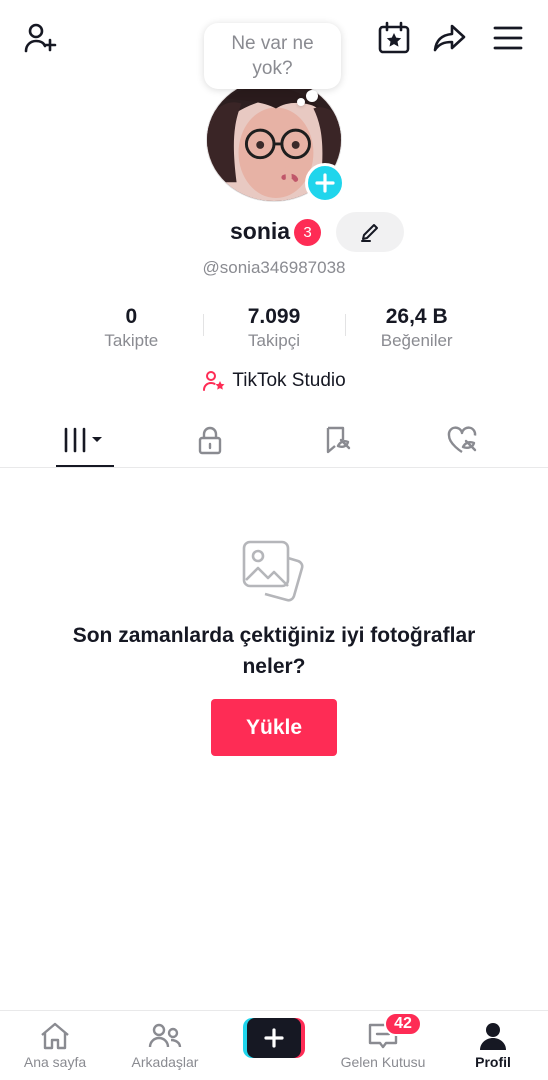 This screenshot has height=1080, width=548. I want to click on heart-icon, so click(462, 440).